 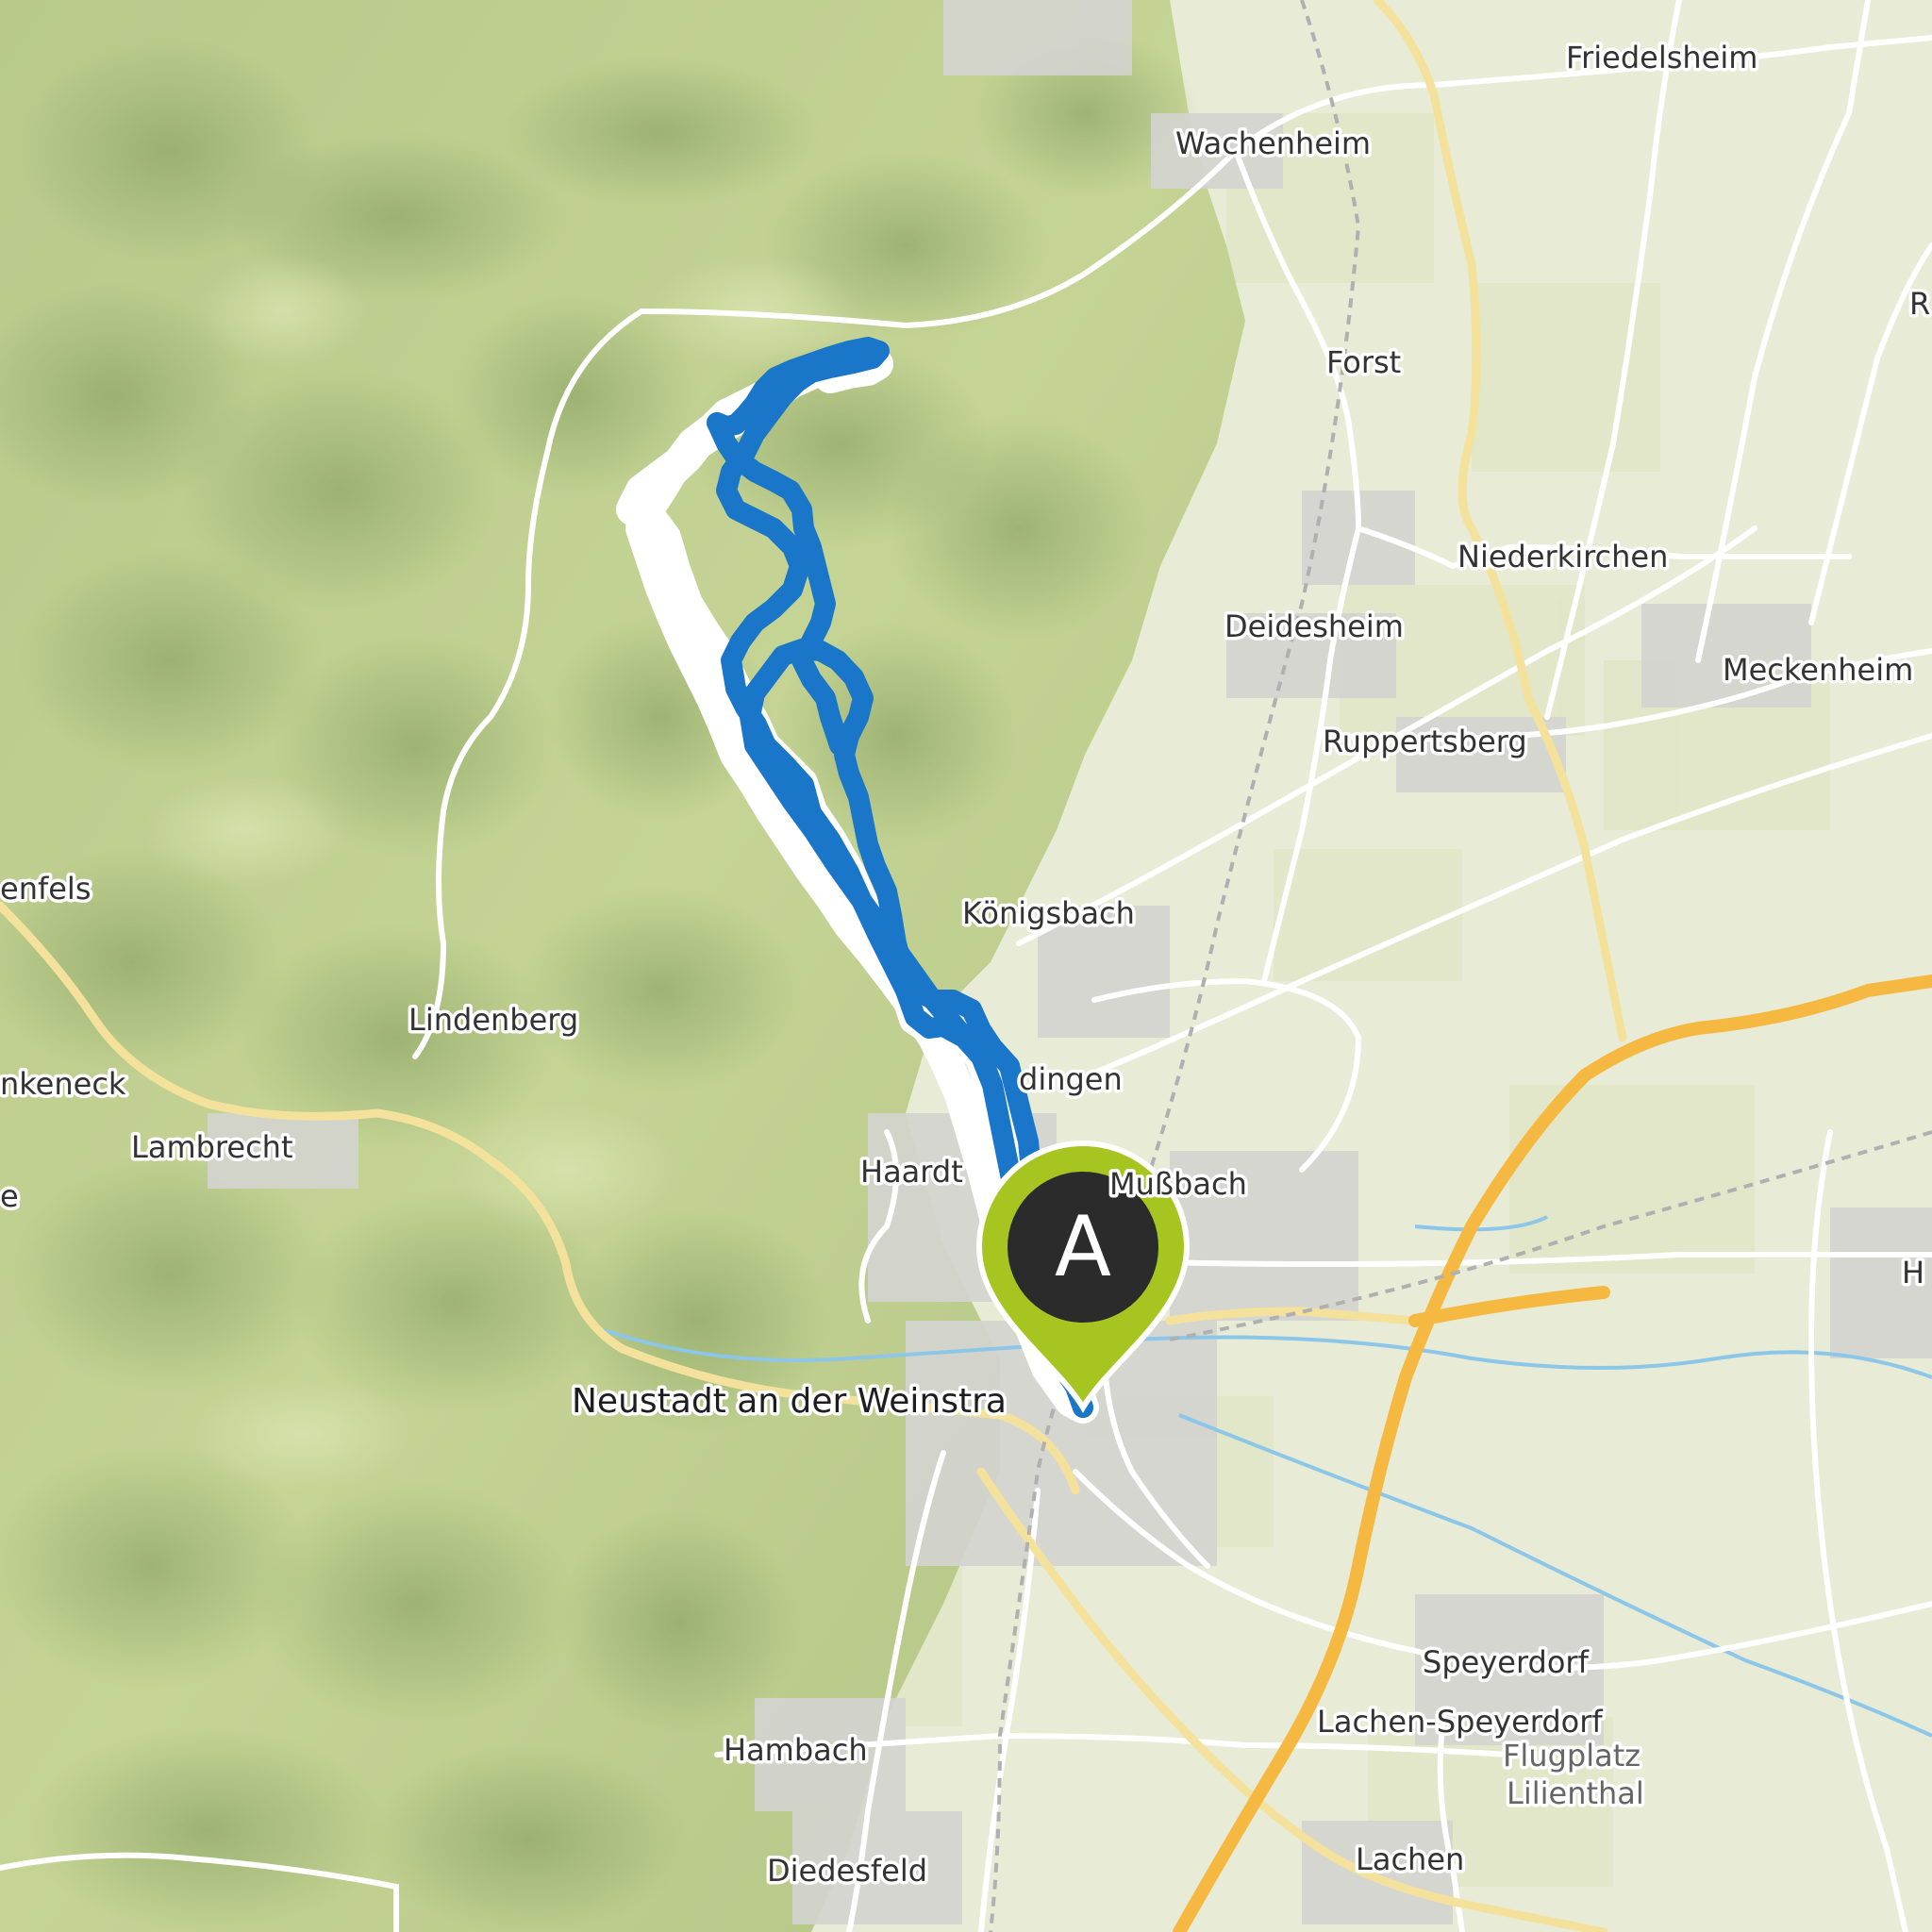 What do you see at coordinates (9, 1196) in the screenshot?
I see `label-partial-e: e` at bounding box center [9, 1196].